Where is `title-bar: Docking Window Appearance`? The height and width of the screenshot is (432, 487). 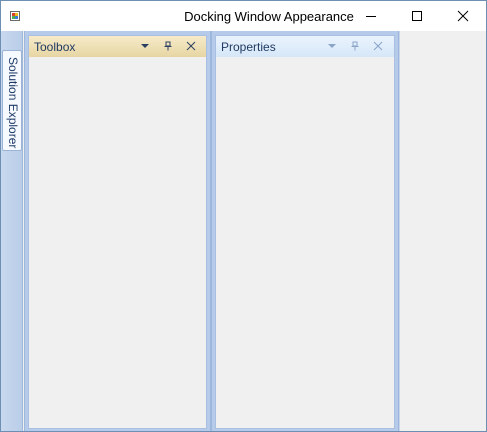 title-bar: Docking Window Appearance is located at coordinates (243, 16).